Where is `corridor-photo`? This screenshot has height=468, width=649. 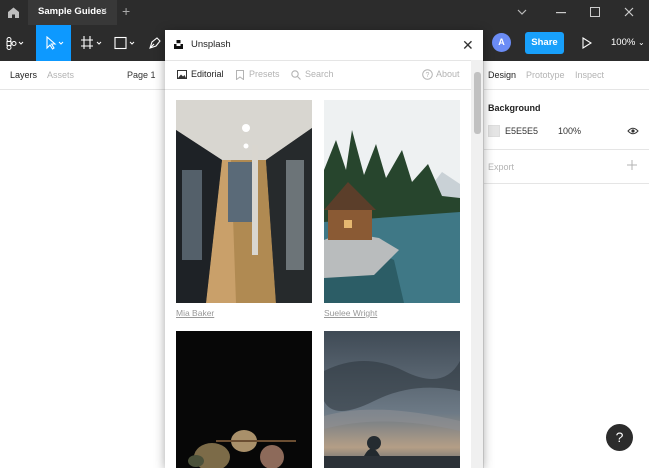 corridor-photo is located at coordinates (244, 201).